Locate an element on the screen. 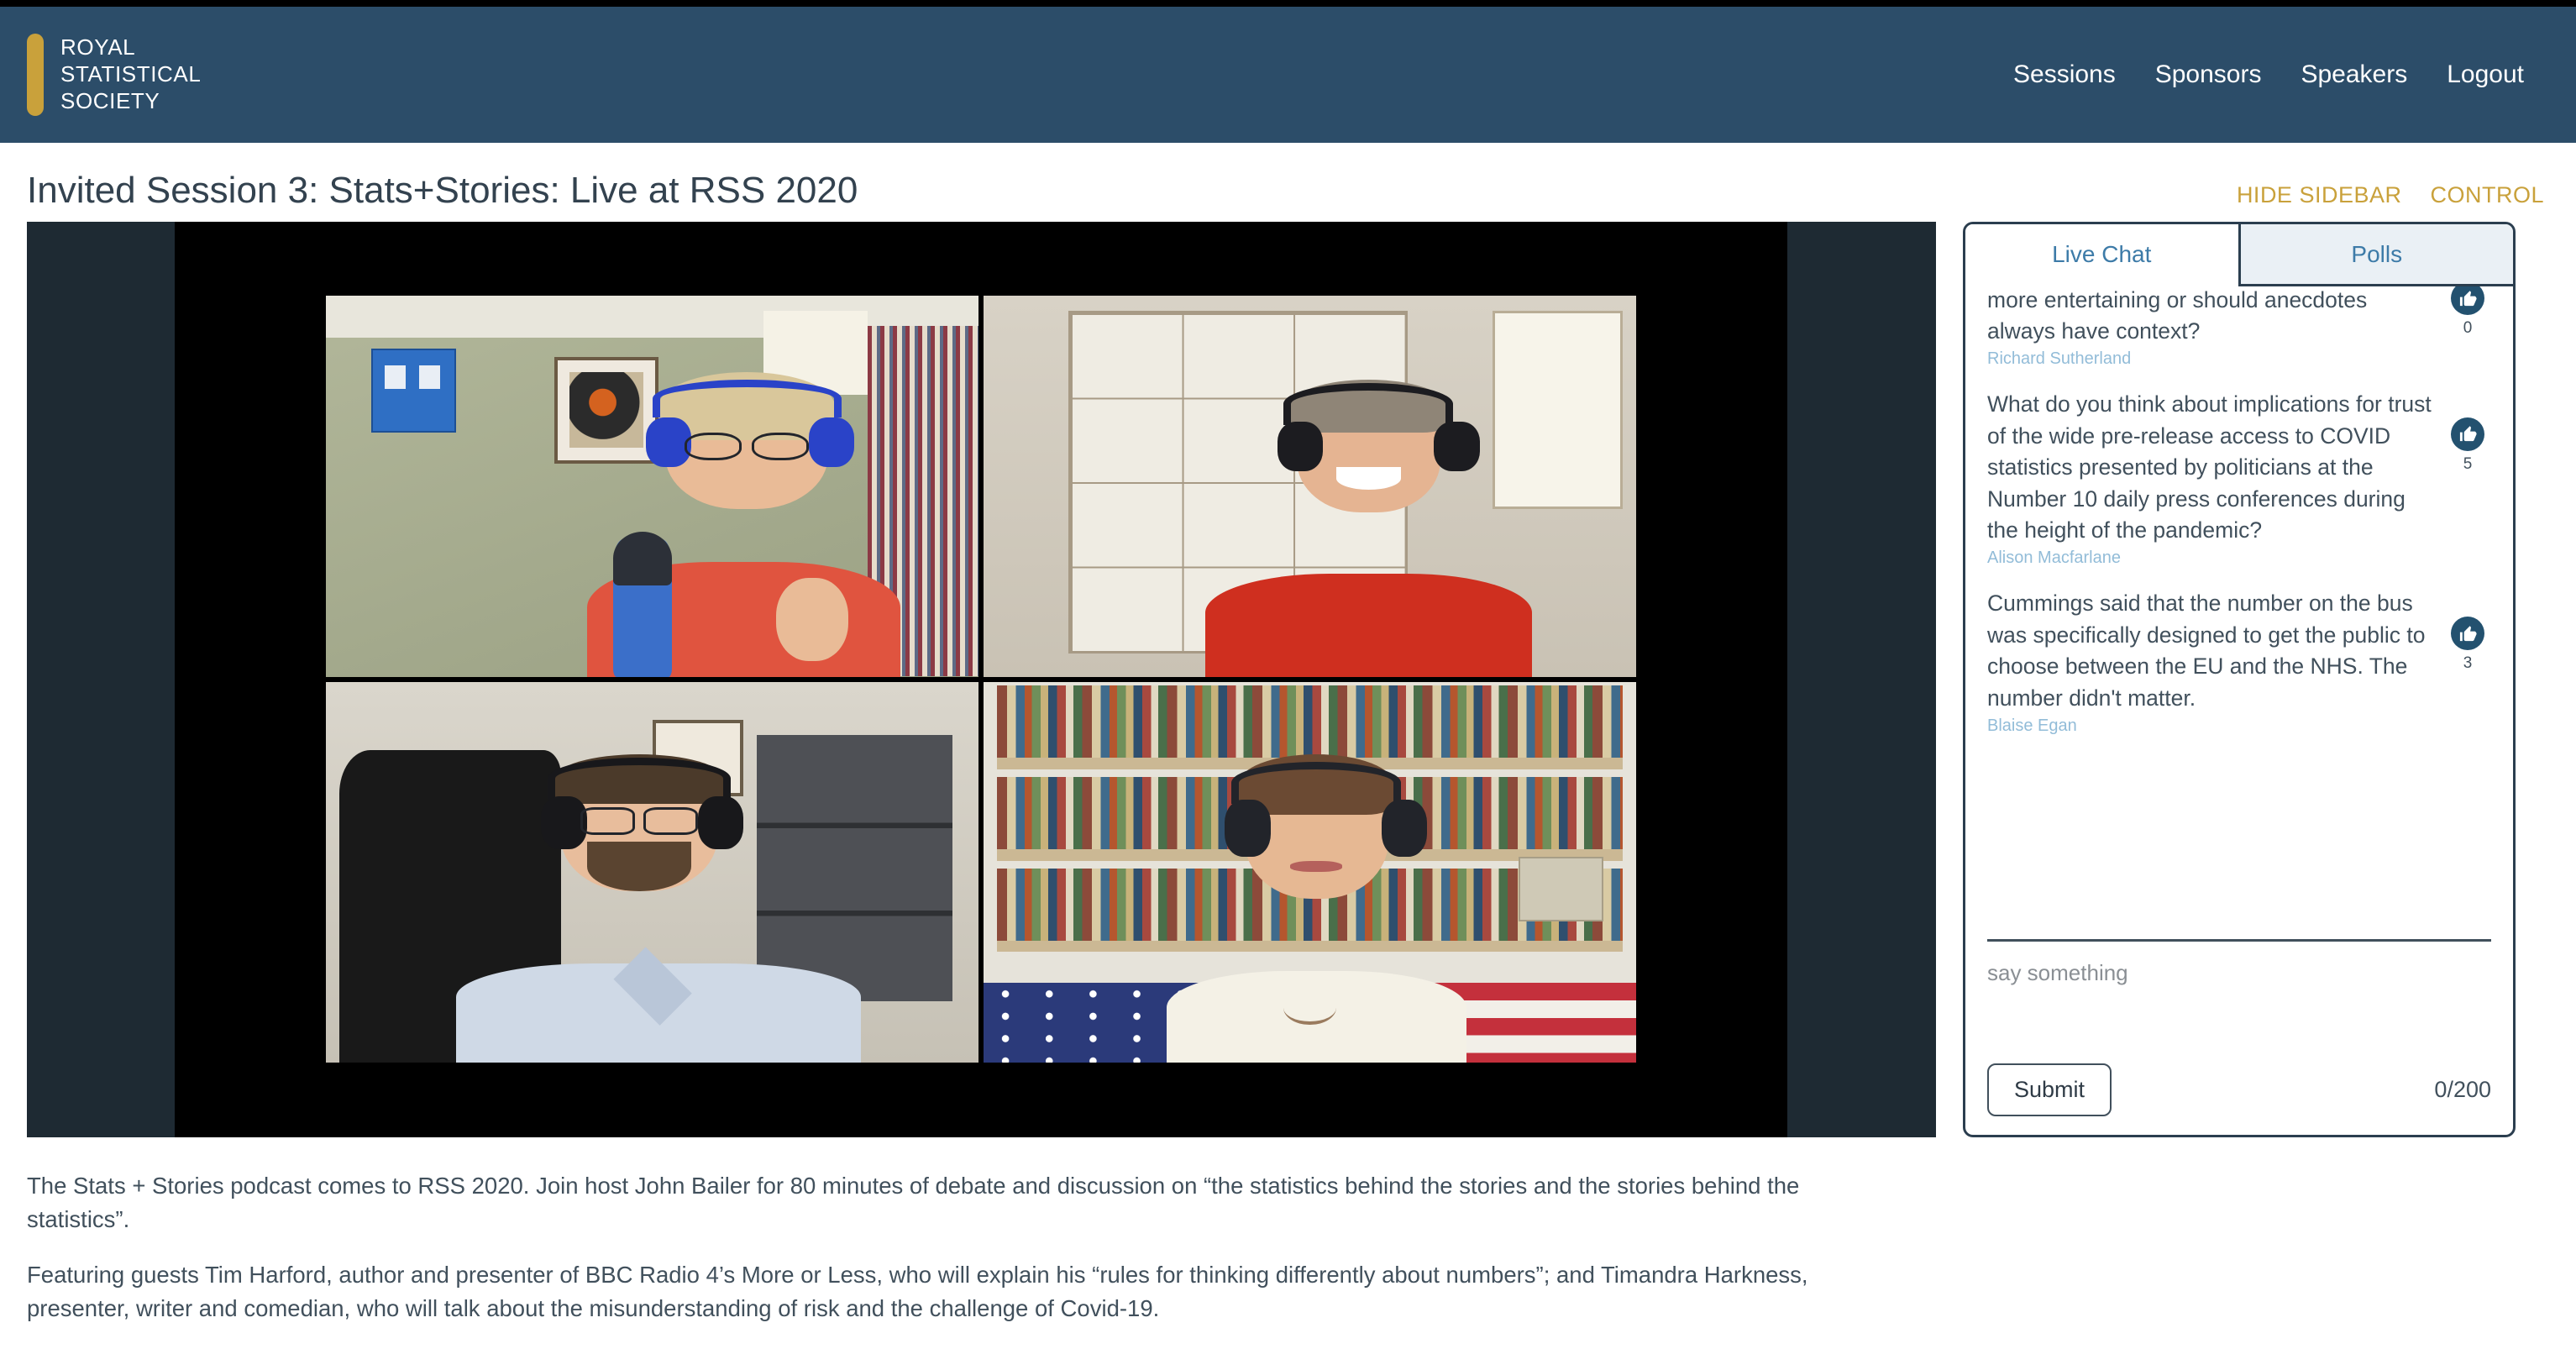 This screenshot has width=2576, height=1370. chat-compose: Submit 0/200 is located at coordinates (2239, 1037).